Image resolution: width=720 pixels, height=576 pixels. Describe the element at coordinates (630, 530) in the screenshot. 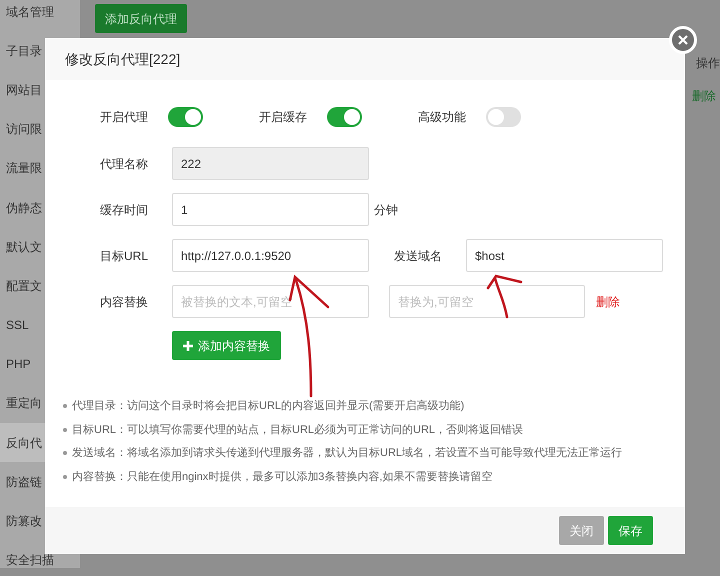

I see `save-button: 保存` at that location.